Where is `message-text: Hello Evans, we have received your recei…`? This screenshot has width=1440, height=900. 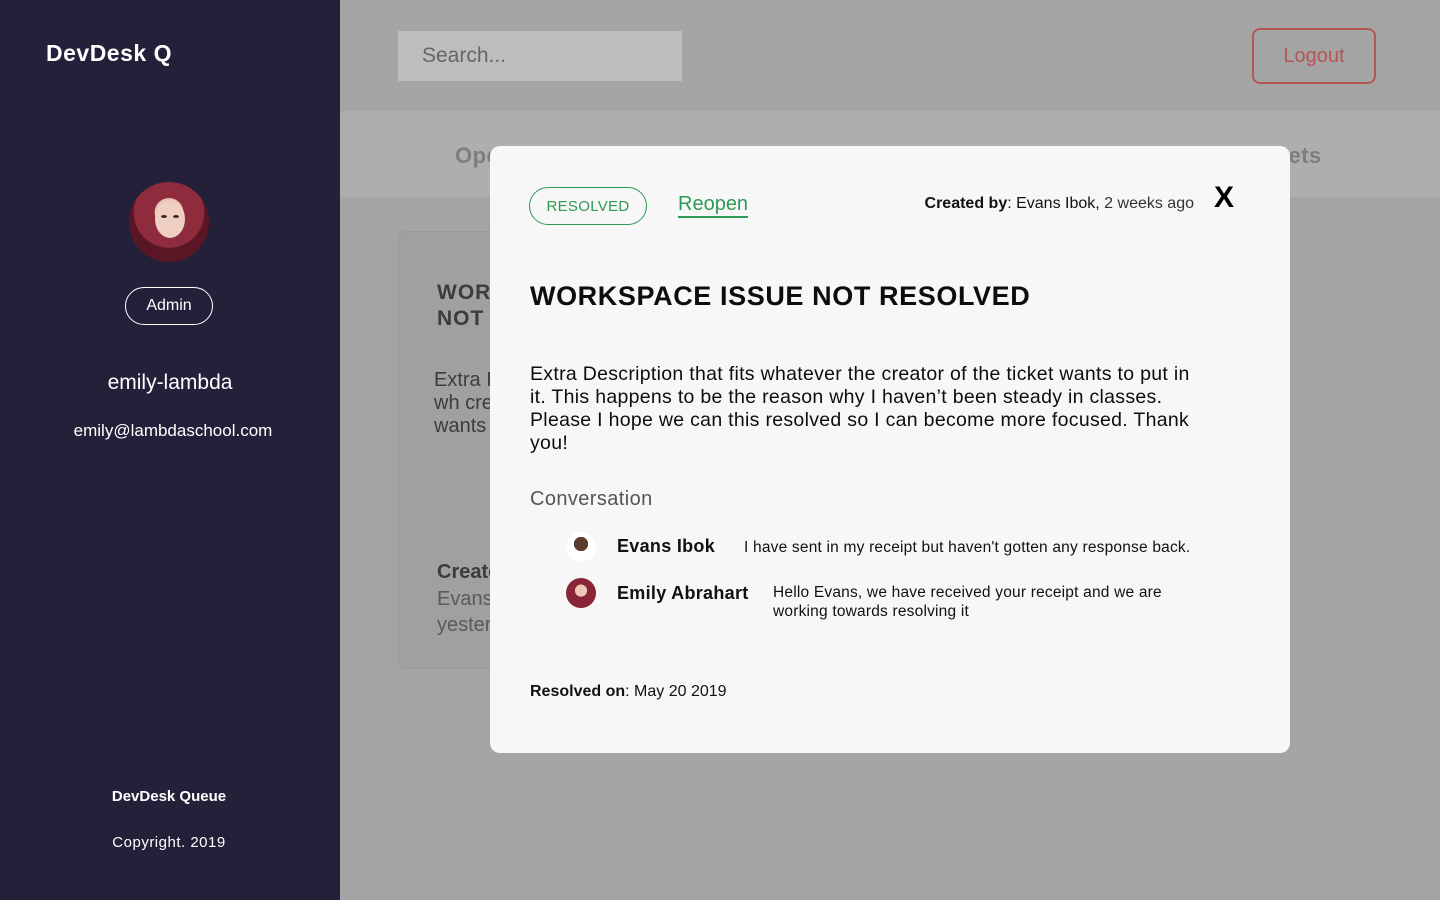 message-text: Hello Evans, we have received your recei… is located at coordinates (967, 602).